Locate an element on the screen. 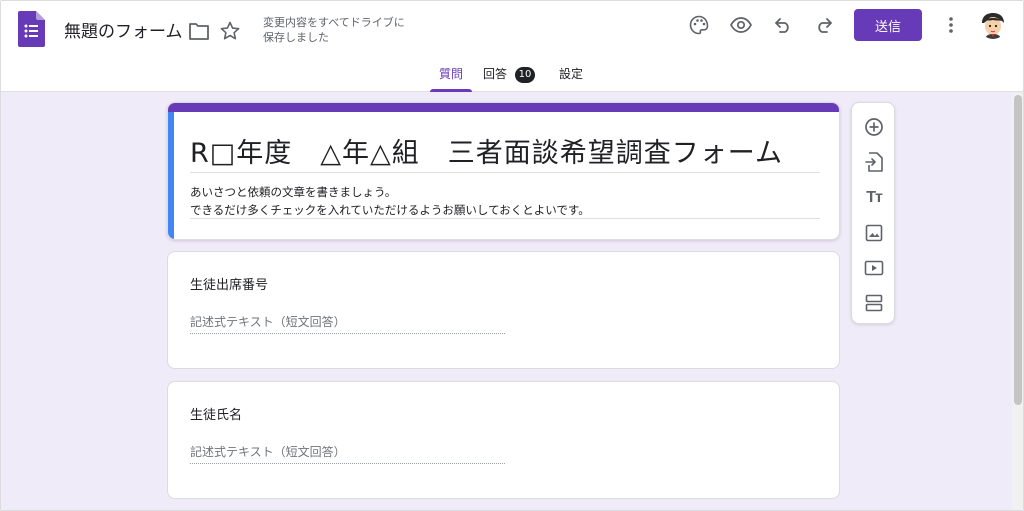  question-title: 生徒出席番号 is located at coordinates (229, 283).